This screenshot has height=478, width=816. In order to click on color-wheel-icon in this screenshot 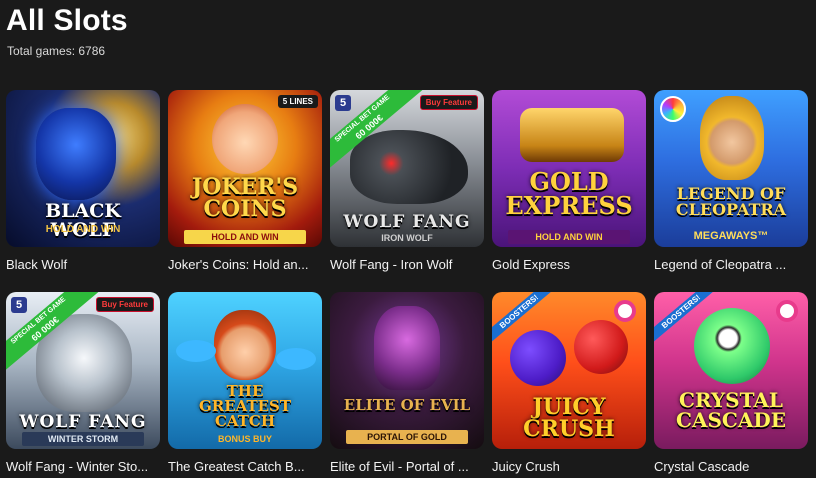, I will do `click(673, 109)`.